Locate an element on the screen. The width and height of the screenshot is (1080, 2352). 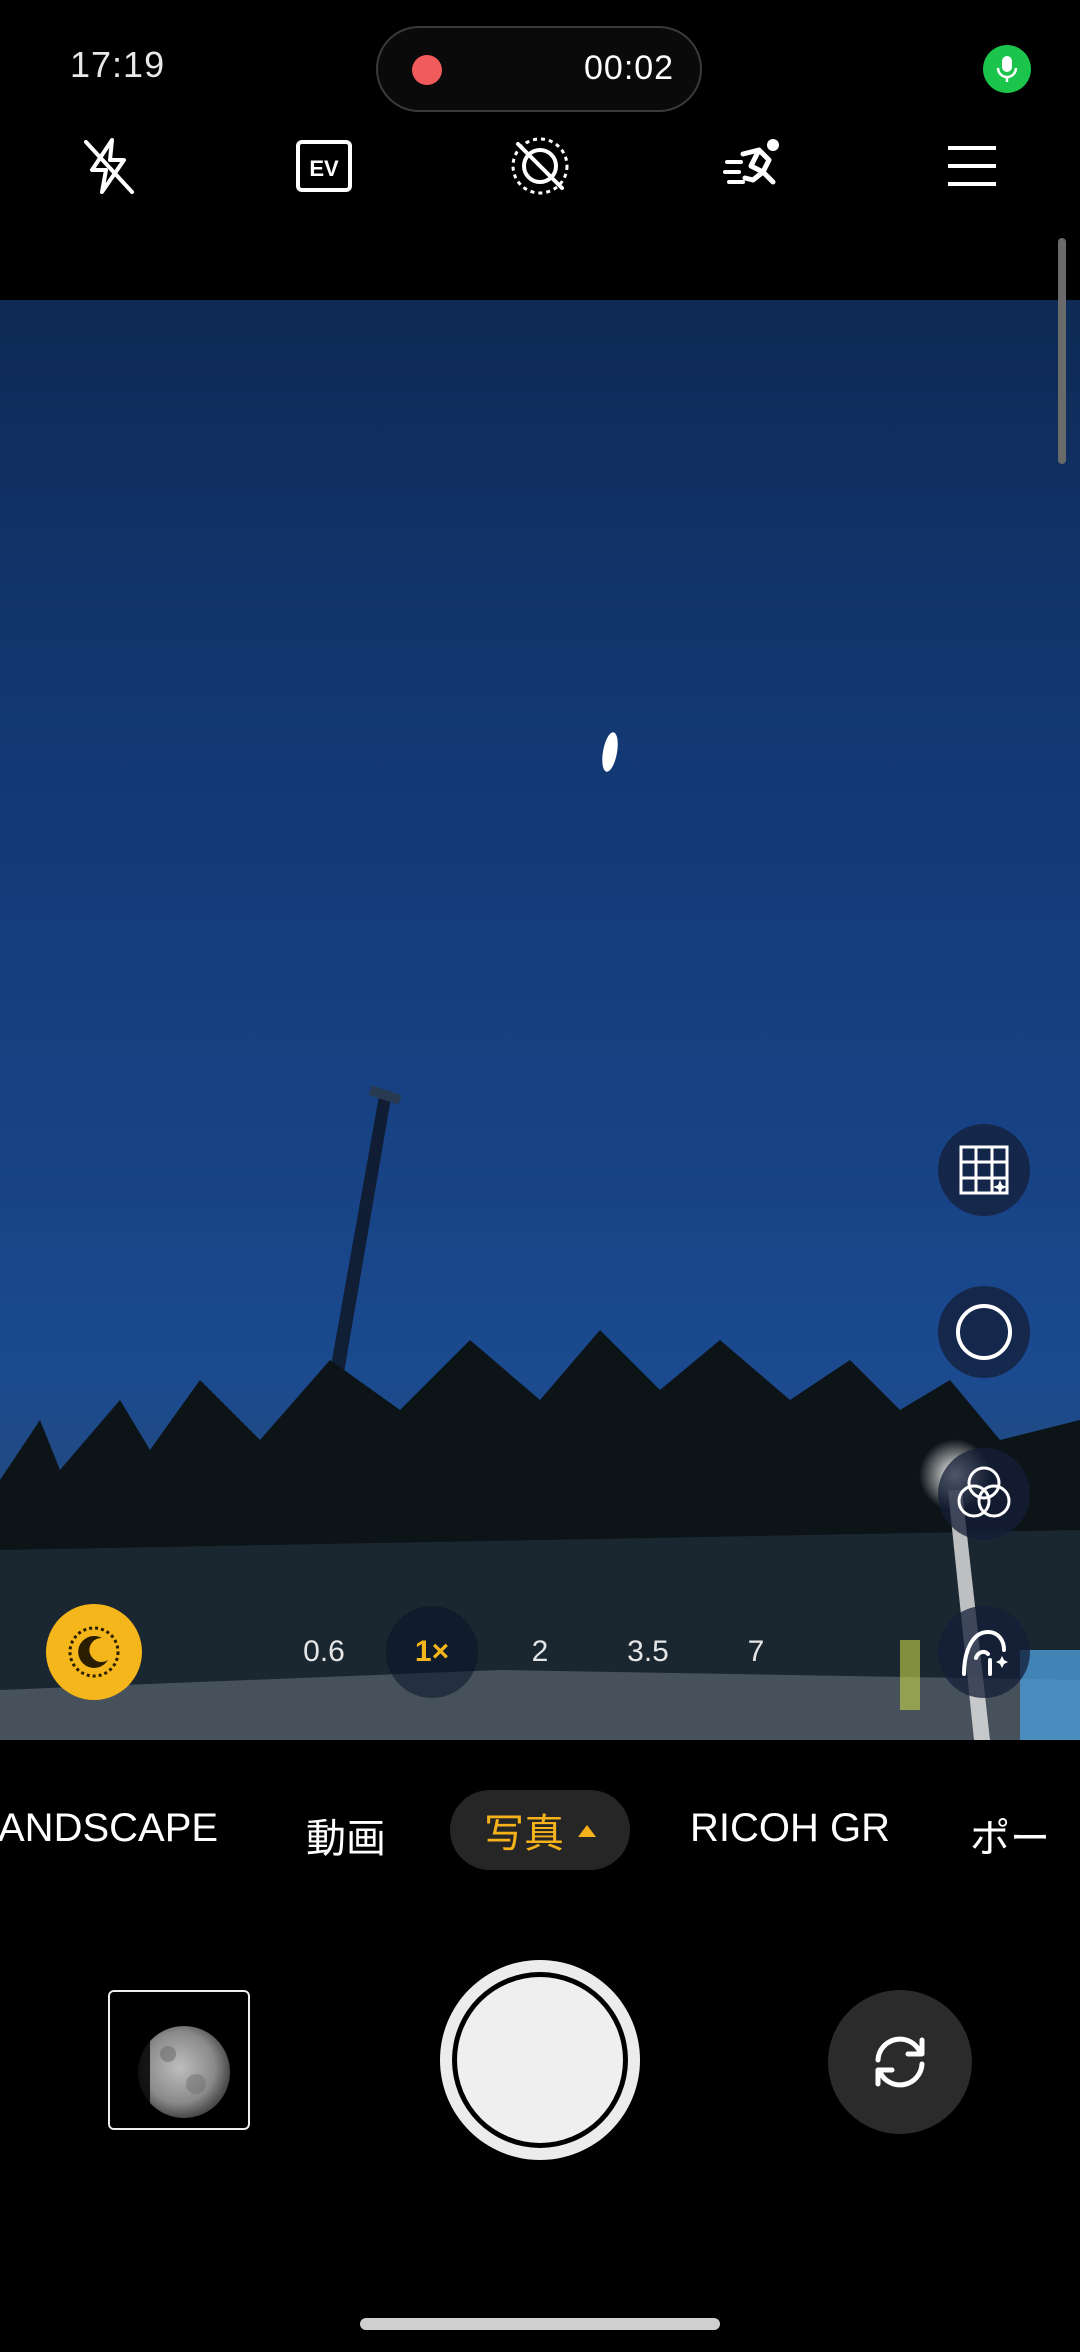
home-indicator is located at coordinates (540, 2324).